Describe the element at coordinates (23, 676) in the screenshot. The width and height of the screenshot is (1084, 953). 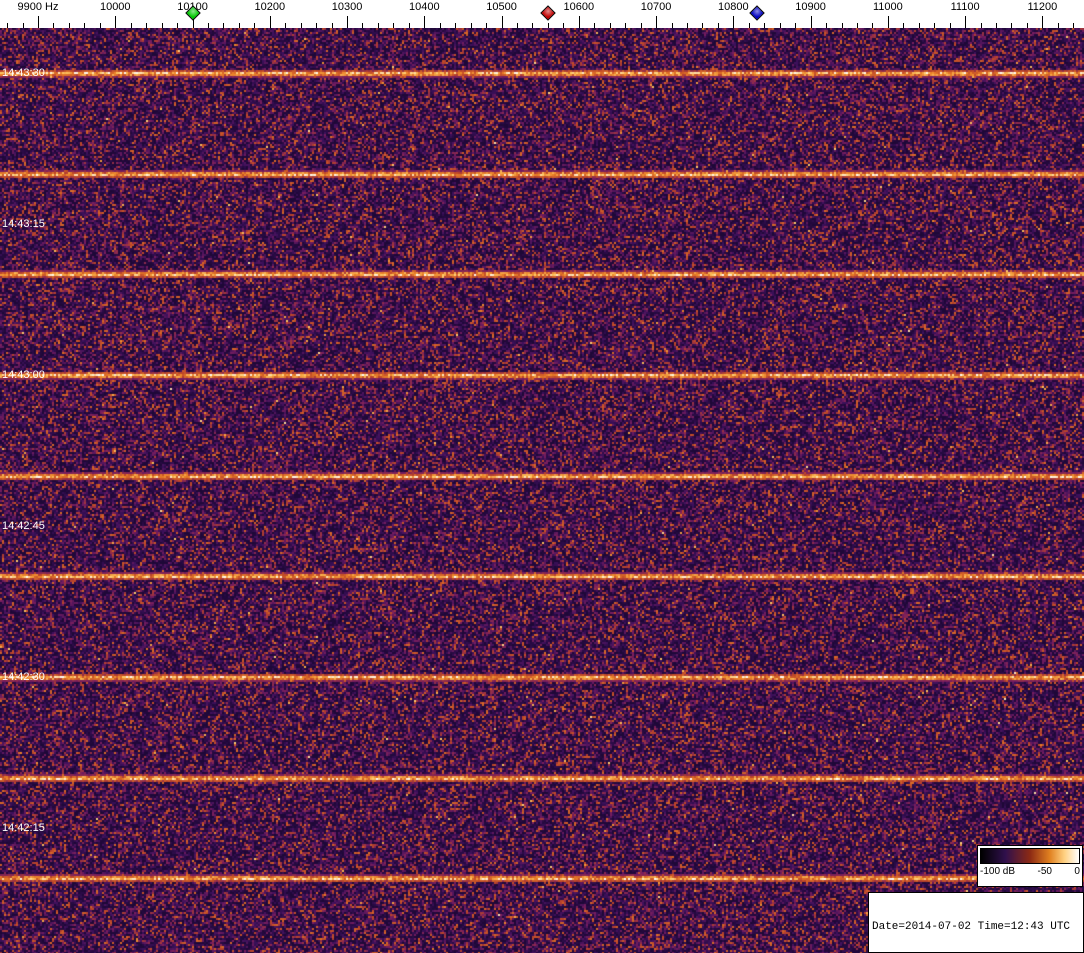
I see `time-label: 14:42:30` at that location.